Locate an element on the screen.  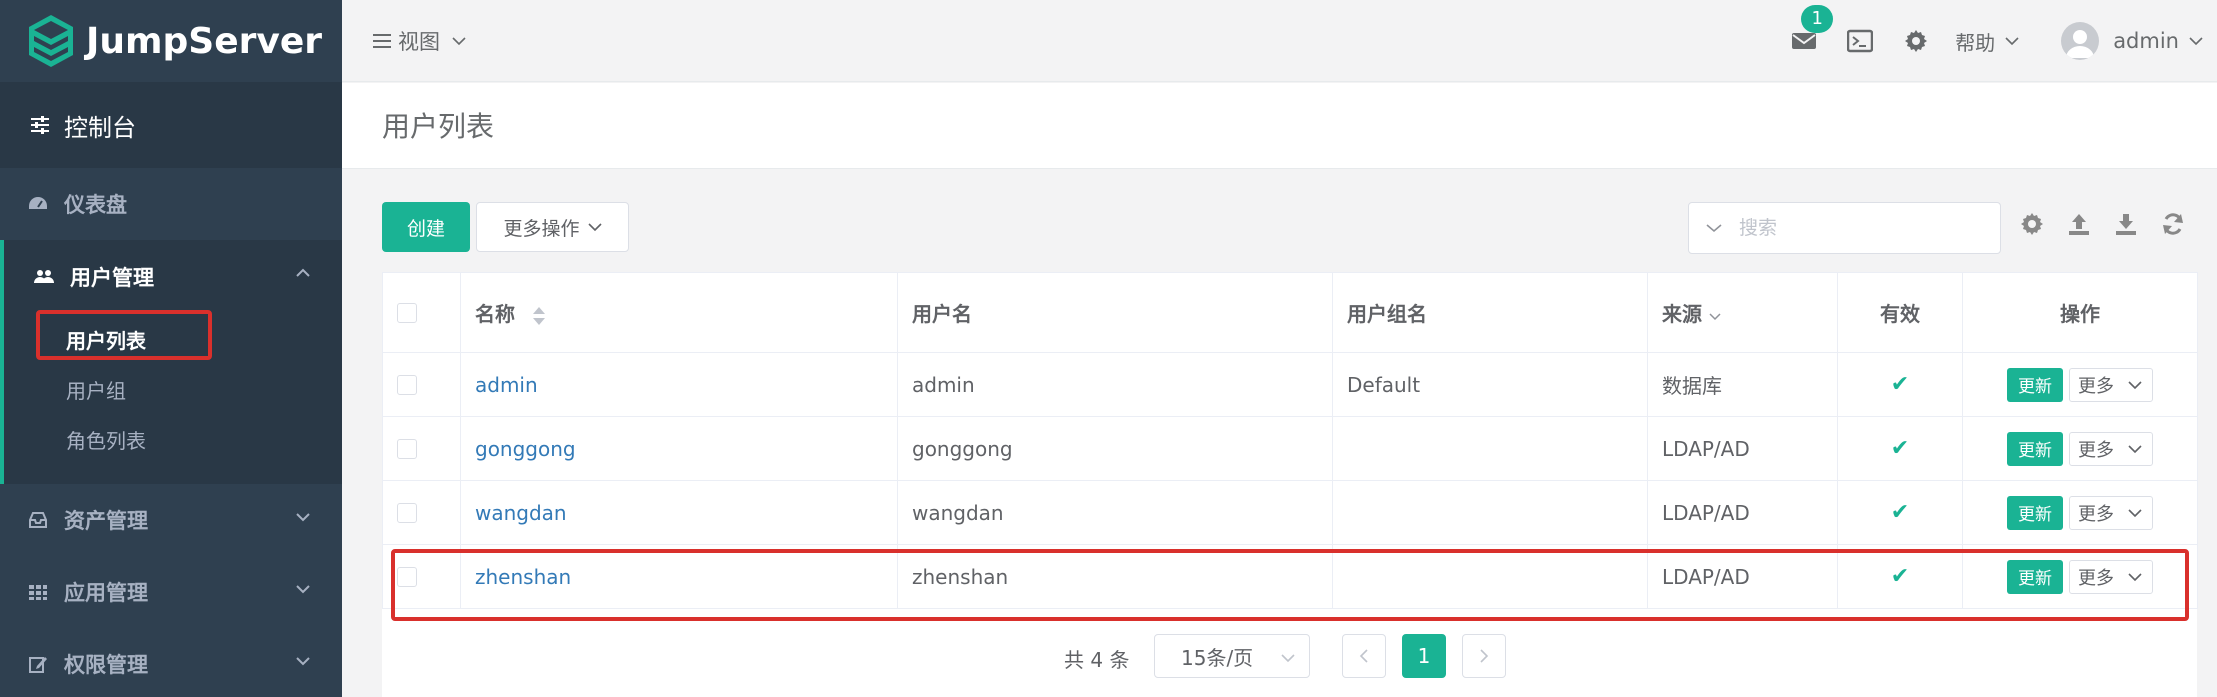
terminal-button is located at coordinates (1860, 41).